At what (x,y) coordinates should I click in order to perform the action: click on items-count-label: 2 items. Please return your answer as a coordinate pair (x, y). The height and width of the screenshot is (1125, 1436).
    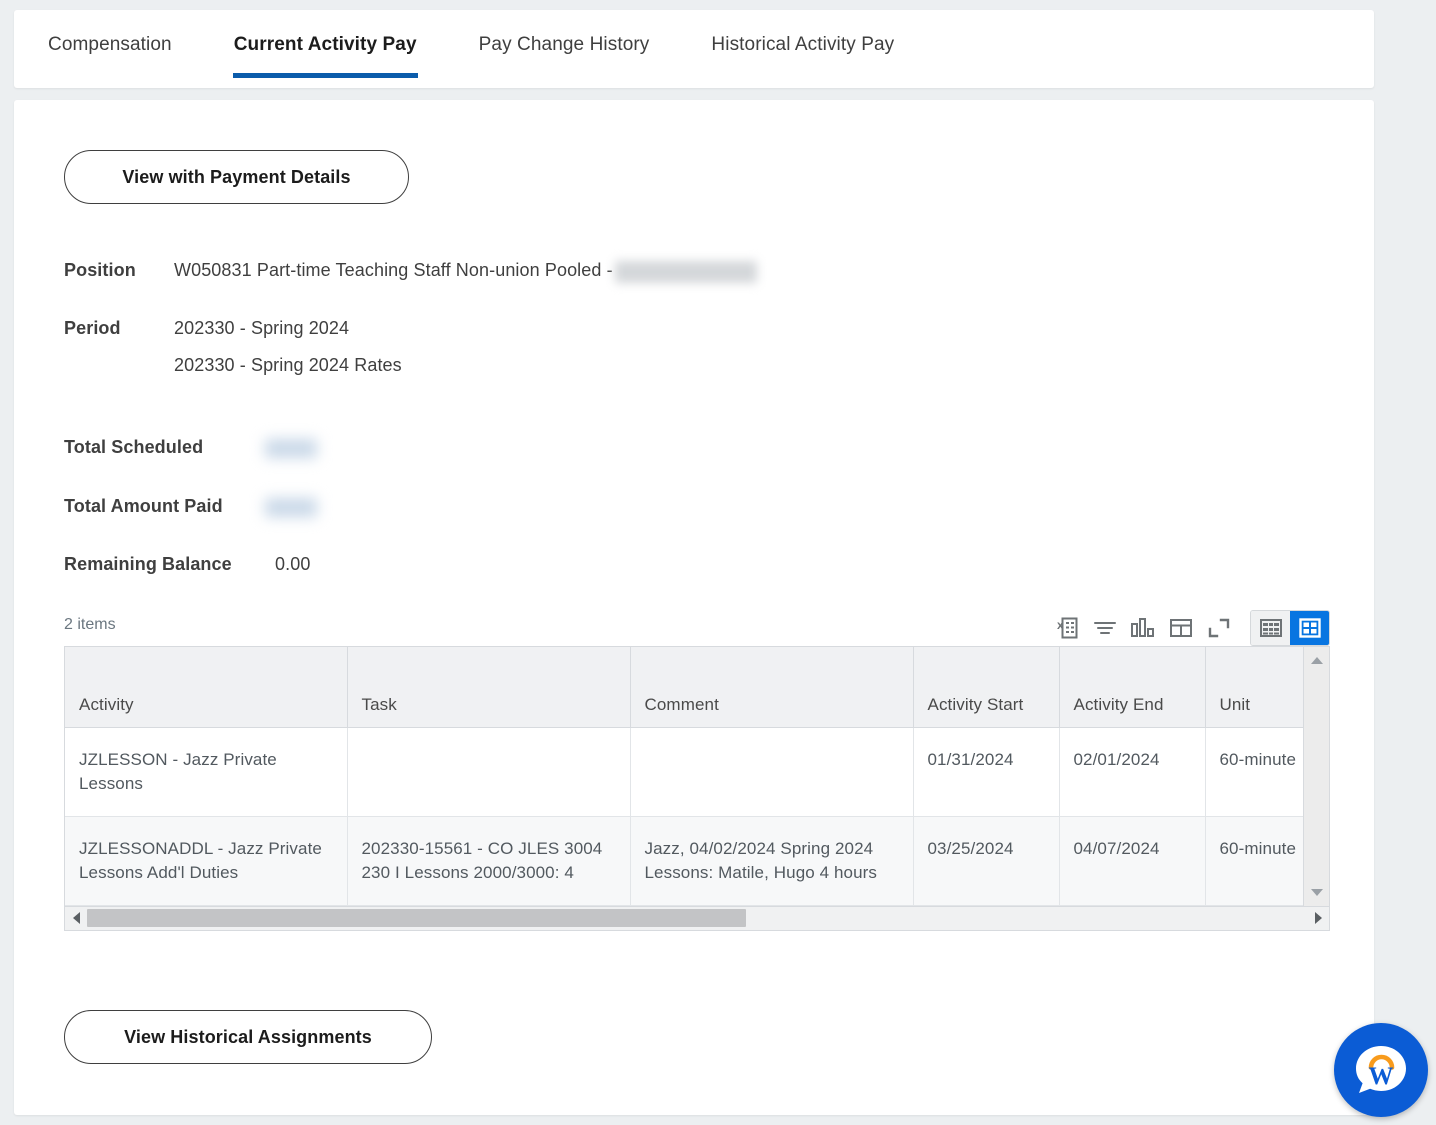
    Looking at the image, I should click on (90, 624).